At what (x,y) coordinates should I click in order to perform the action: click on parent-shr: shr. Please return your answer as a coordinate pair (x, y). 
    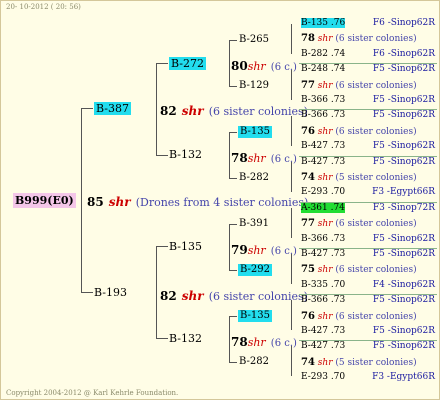
    Looking at the image, I should click on (192, 111).